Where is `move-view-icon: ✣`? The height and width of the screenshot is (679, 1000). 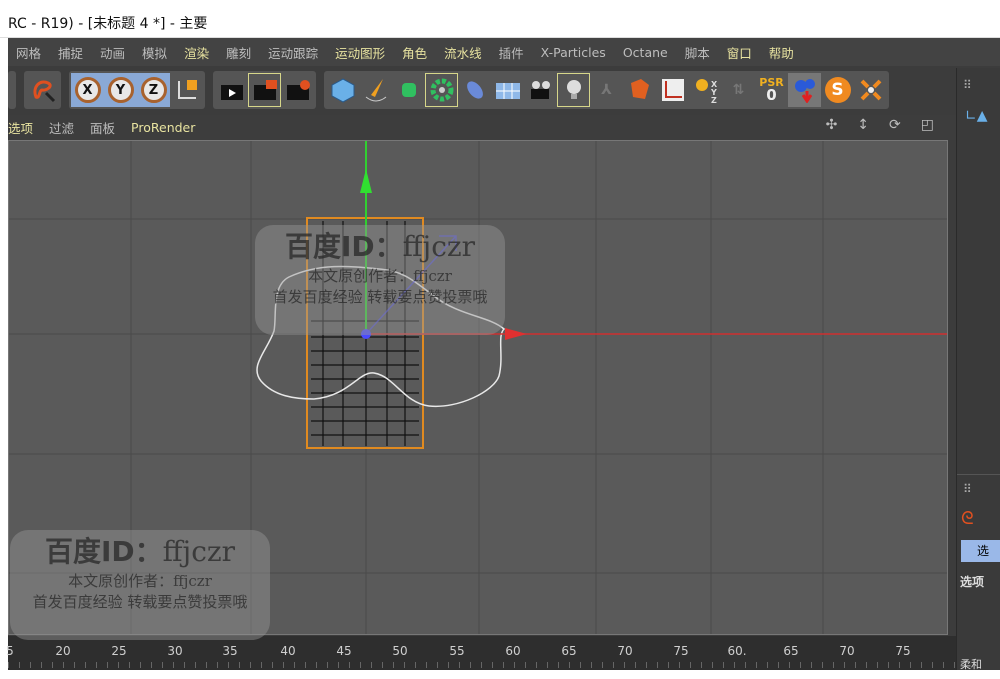
move-view-icon: ✣ is located at coordinates (832, 125).